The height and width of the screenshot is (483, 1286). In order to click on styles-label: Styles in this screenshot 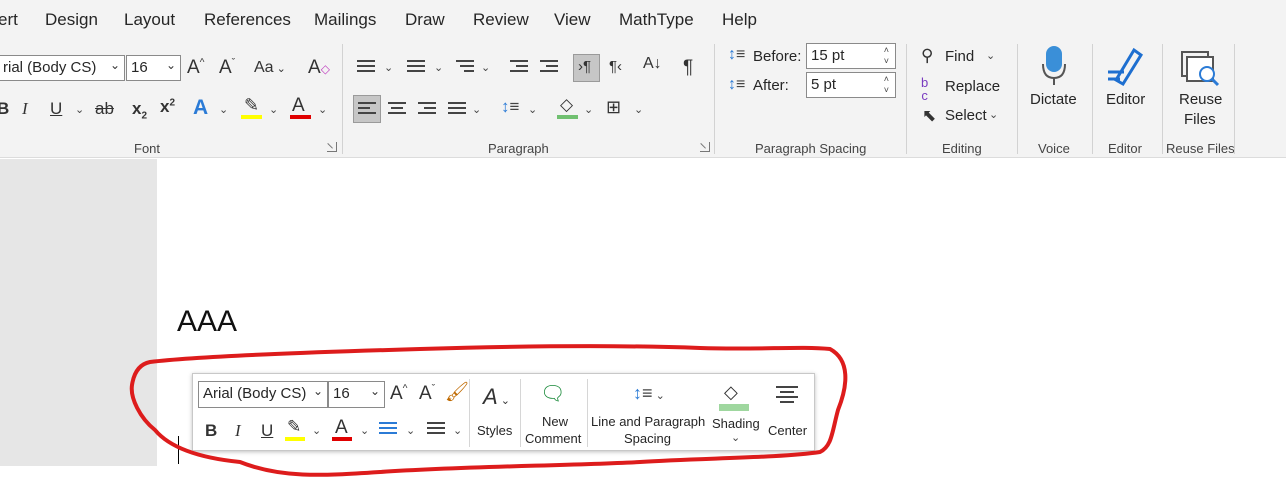, I will do `click(495, 430)`.